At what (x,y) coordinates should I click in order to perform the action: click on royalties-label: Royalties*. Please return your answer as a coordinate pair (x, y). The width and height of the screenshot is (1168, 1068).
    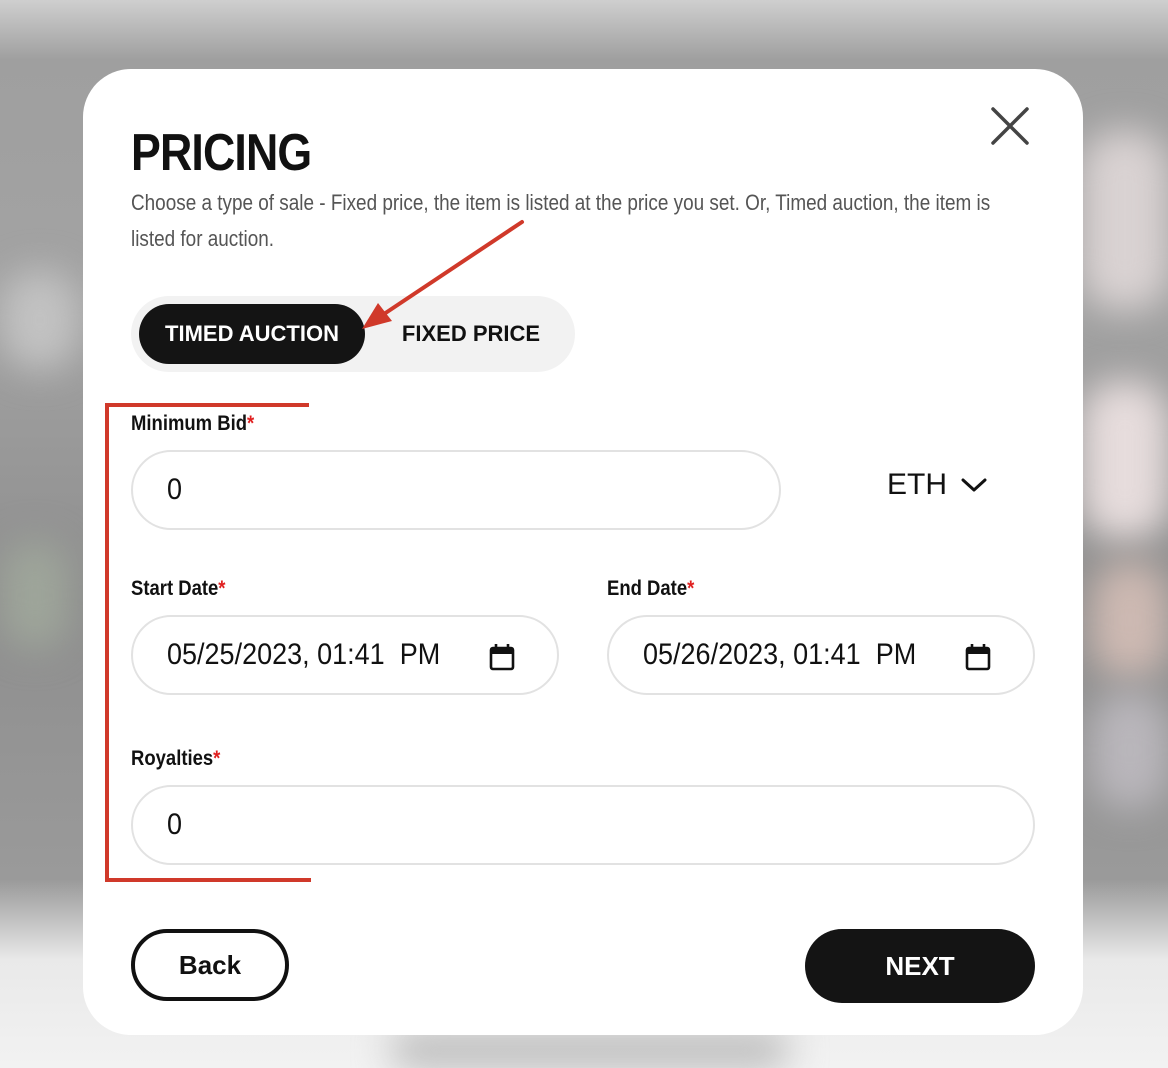
    Looking at the image, I should click on (175, 759).